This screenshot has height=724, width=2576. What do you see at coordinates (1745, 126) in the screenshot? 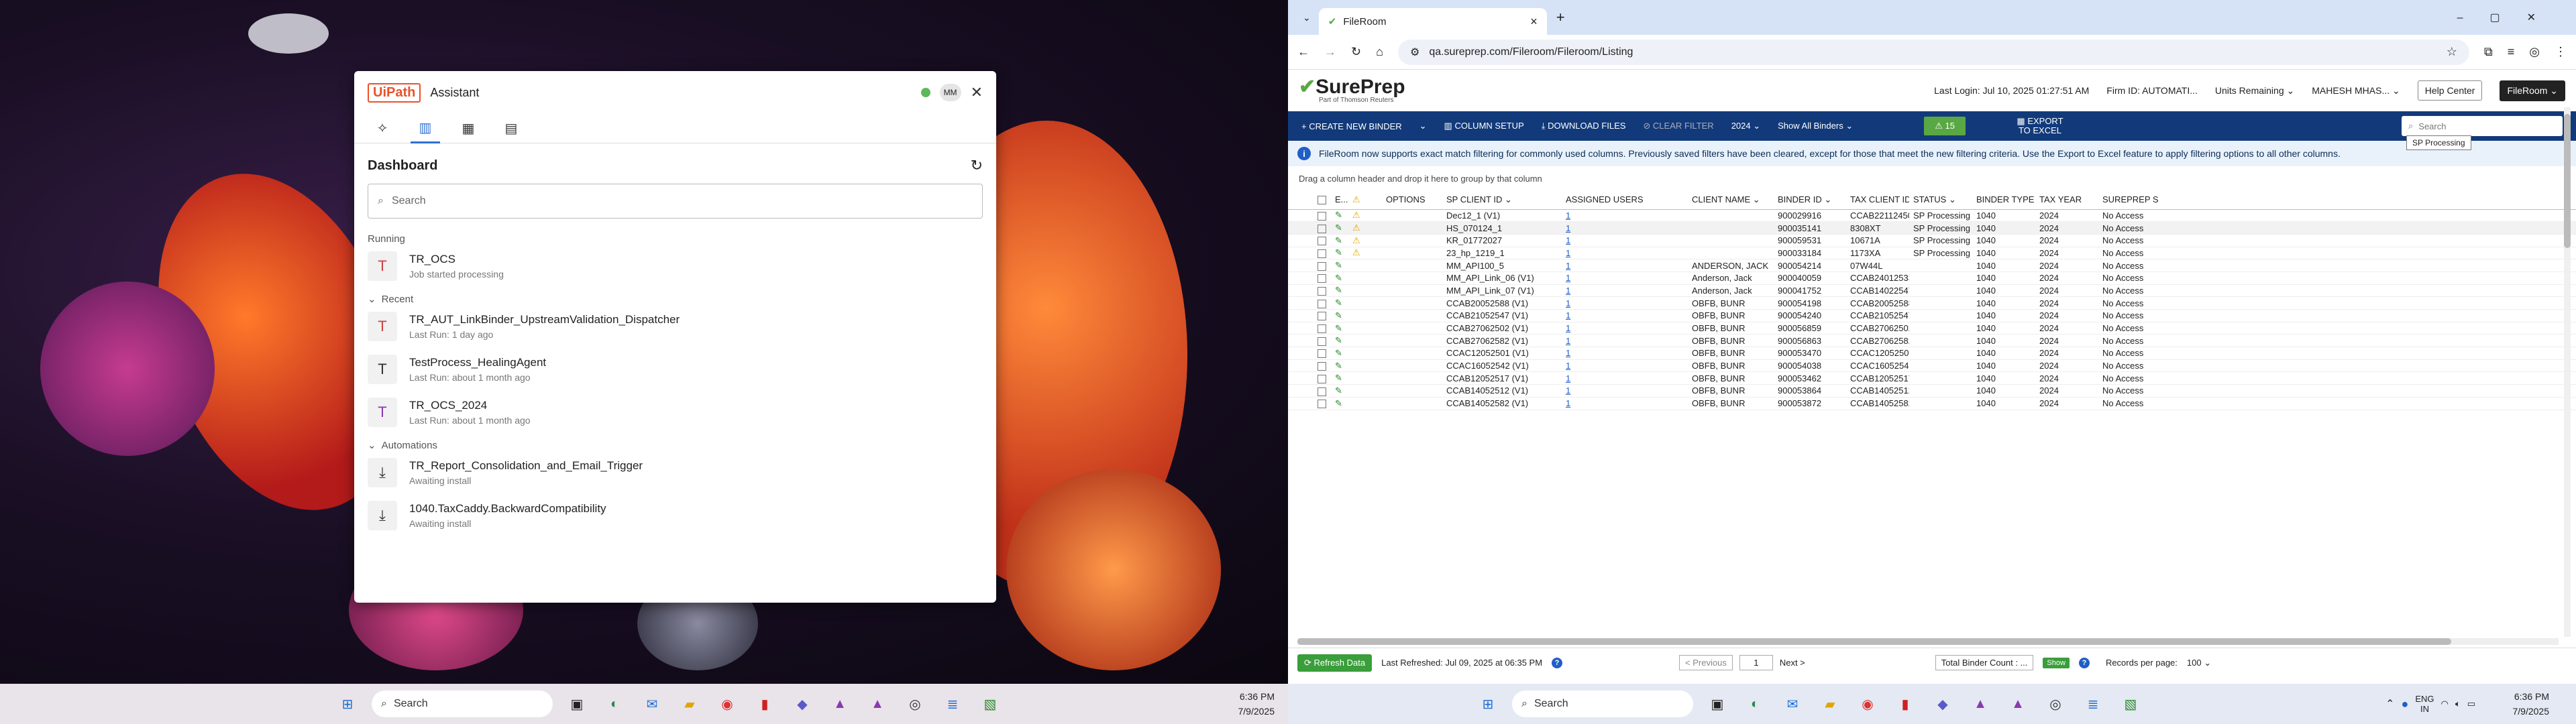
I see `year-dropdown: 2024 ⌄` at bounding box center [1745, 126].